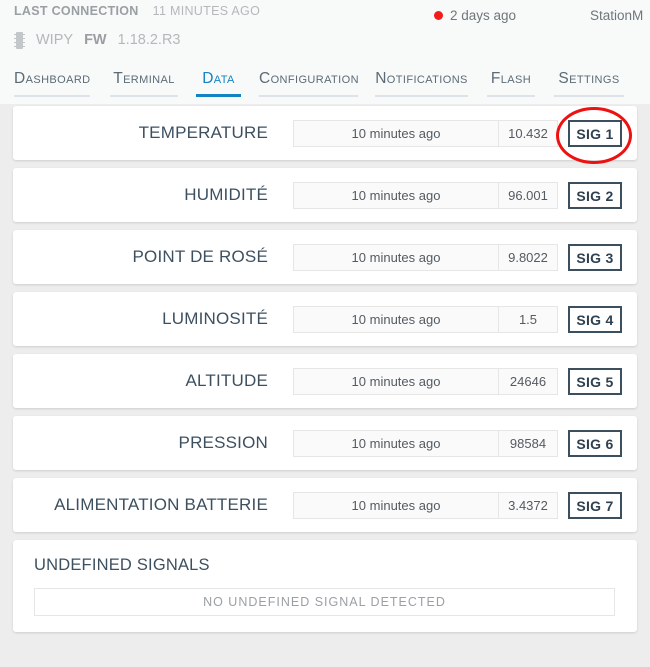  I want to click on signal-badge: SIG 6, so click(595, 443).